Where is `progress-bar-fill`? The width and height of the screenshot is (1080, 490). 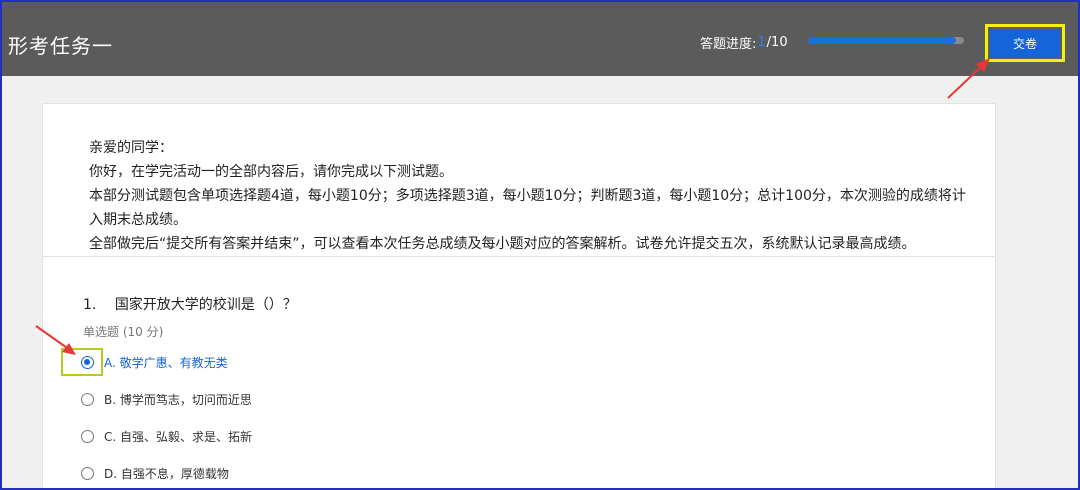
progress-bar-fill is located at coordinates (882, 40).